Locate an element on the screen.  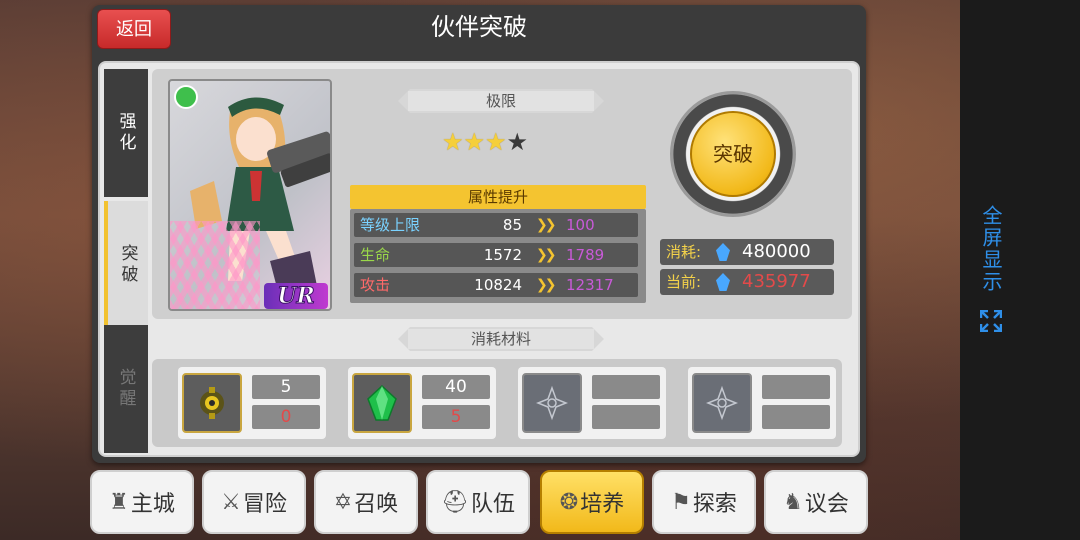
nav-label: 议会 is located at coordinates (826, 504).